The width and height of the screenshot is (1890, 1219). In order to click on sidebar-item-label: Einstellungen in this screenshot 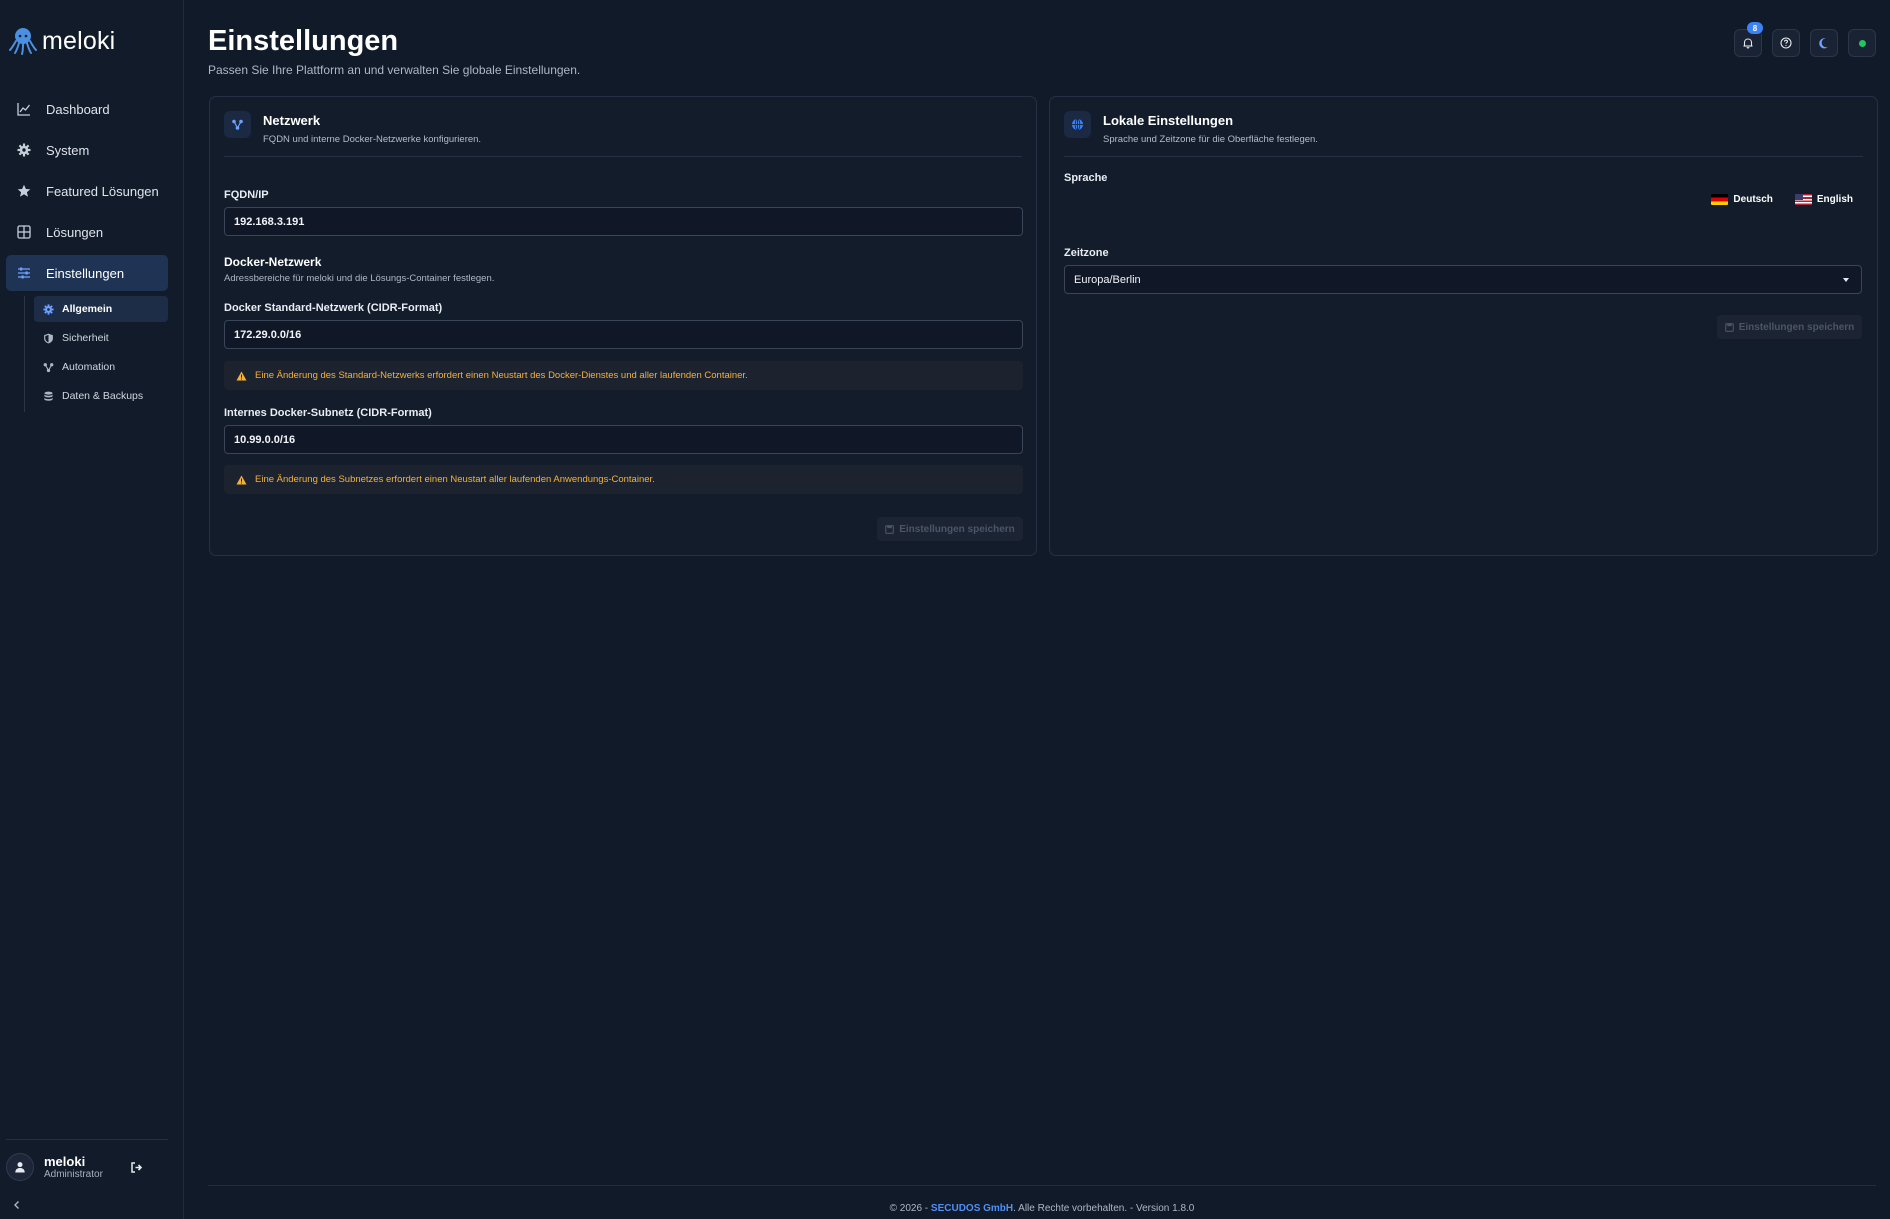, I will do `click(85, 273)`.